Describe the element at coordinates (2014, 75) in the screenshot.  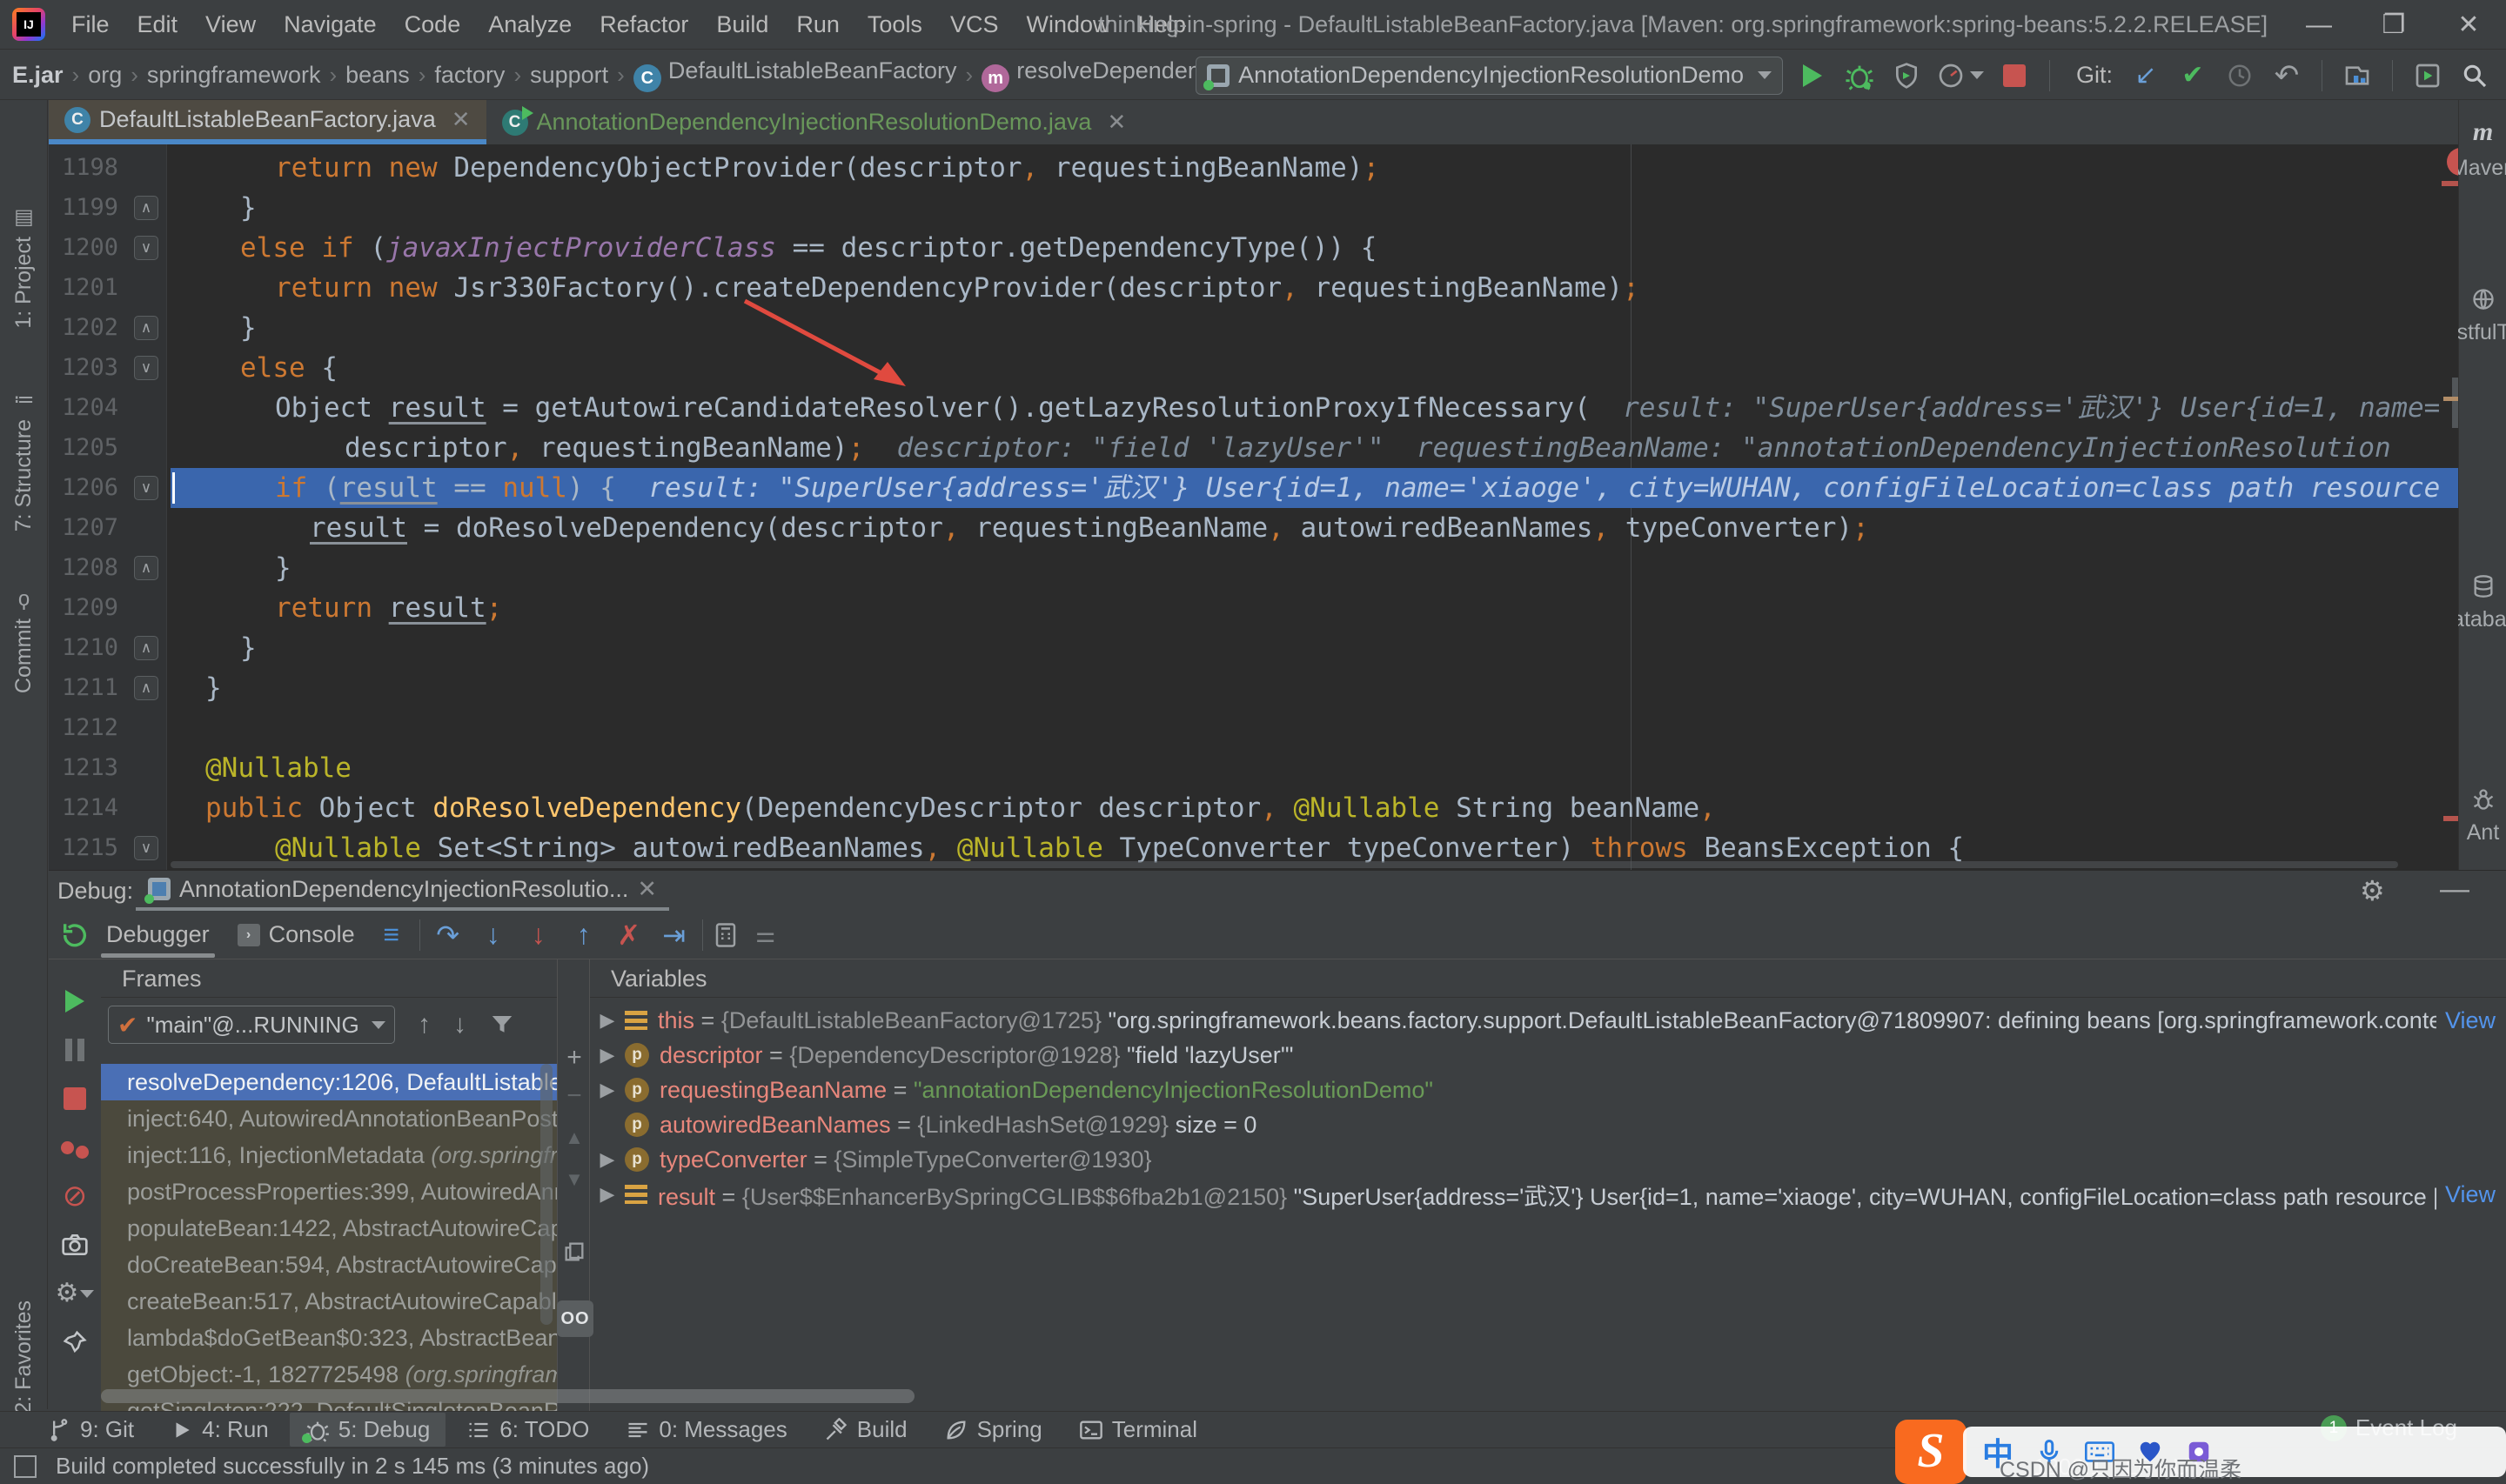
I see `stop-button` at that location.